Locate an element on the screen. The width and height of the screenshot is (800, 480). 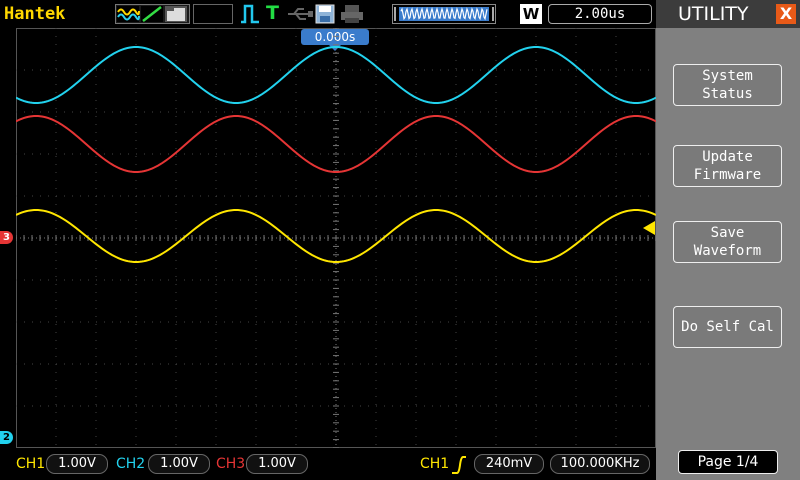
ch3-ground-marker: 3 is located at coordinates (6, 237).